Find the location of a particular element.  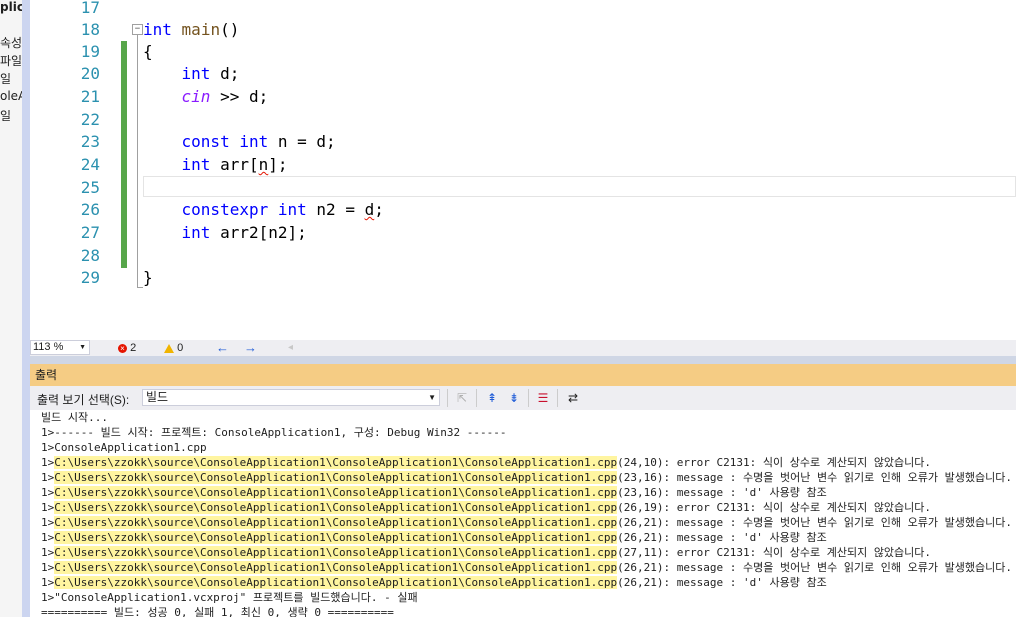

error-squiggle: n is located at coordinates (264, 164).